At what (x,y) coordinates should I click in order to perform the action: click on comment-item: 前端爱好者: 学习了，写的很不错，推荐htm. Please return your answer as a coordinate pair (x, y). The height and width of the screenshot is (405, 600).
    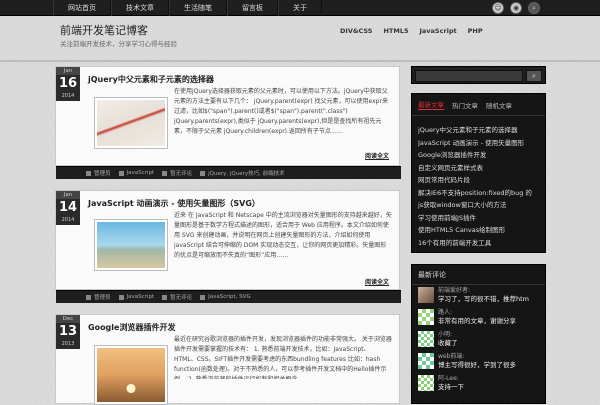
    Looking at the image, I should click on (478, 296).